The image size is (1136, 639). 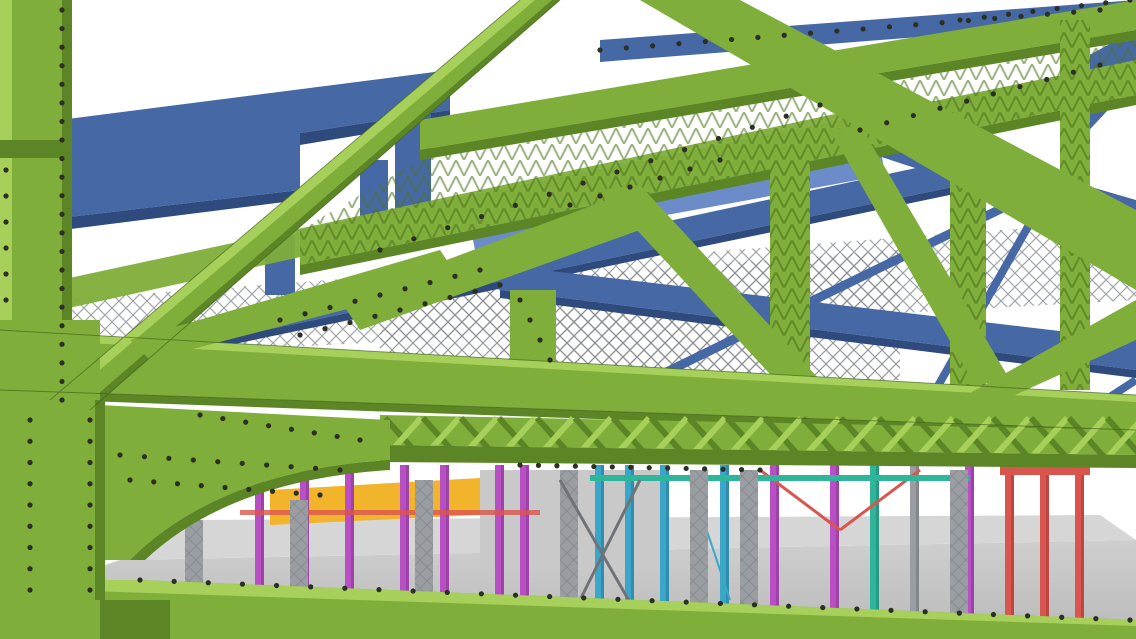 What do you see at coordinates (390, 512) in the screenshot?
I see `red-beam` at bounding box center [390, 512].